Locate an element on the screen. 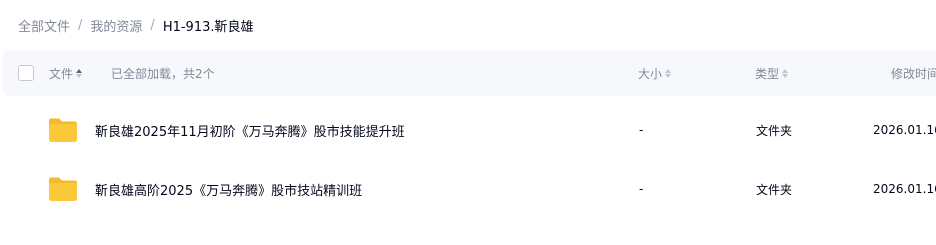 Image resolution: width=936 pixels, height=245 pixels. file-name: 靳良雄高阶2025《万马奔腾》股市技站精训班 is located at coordinates (228, 189).